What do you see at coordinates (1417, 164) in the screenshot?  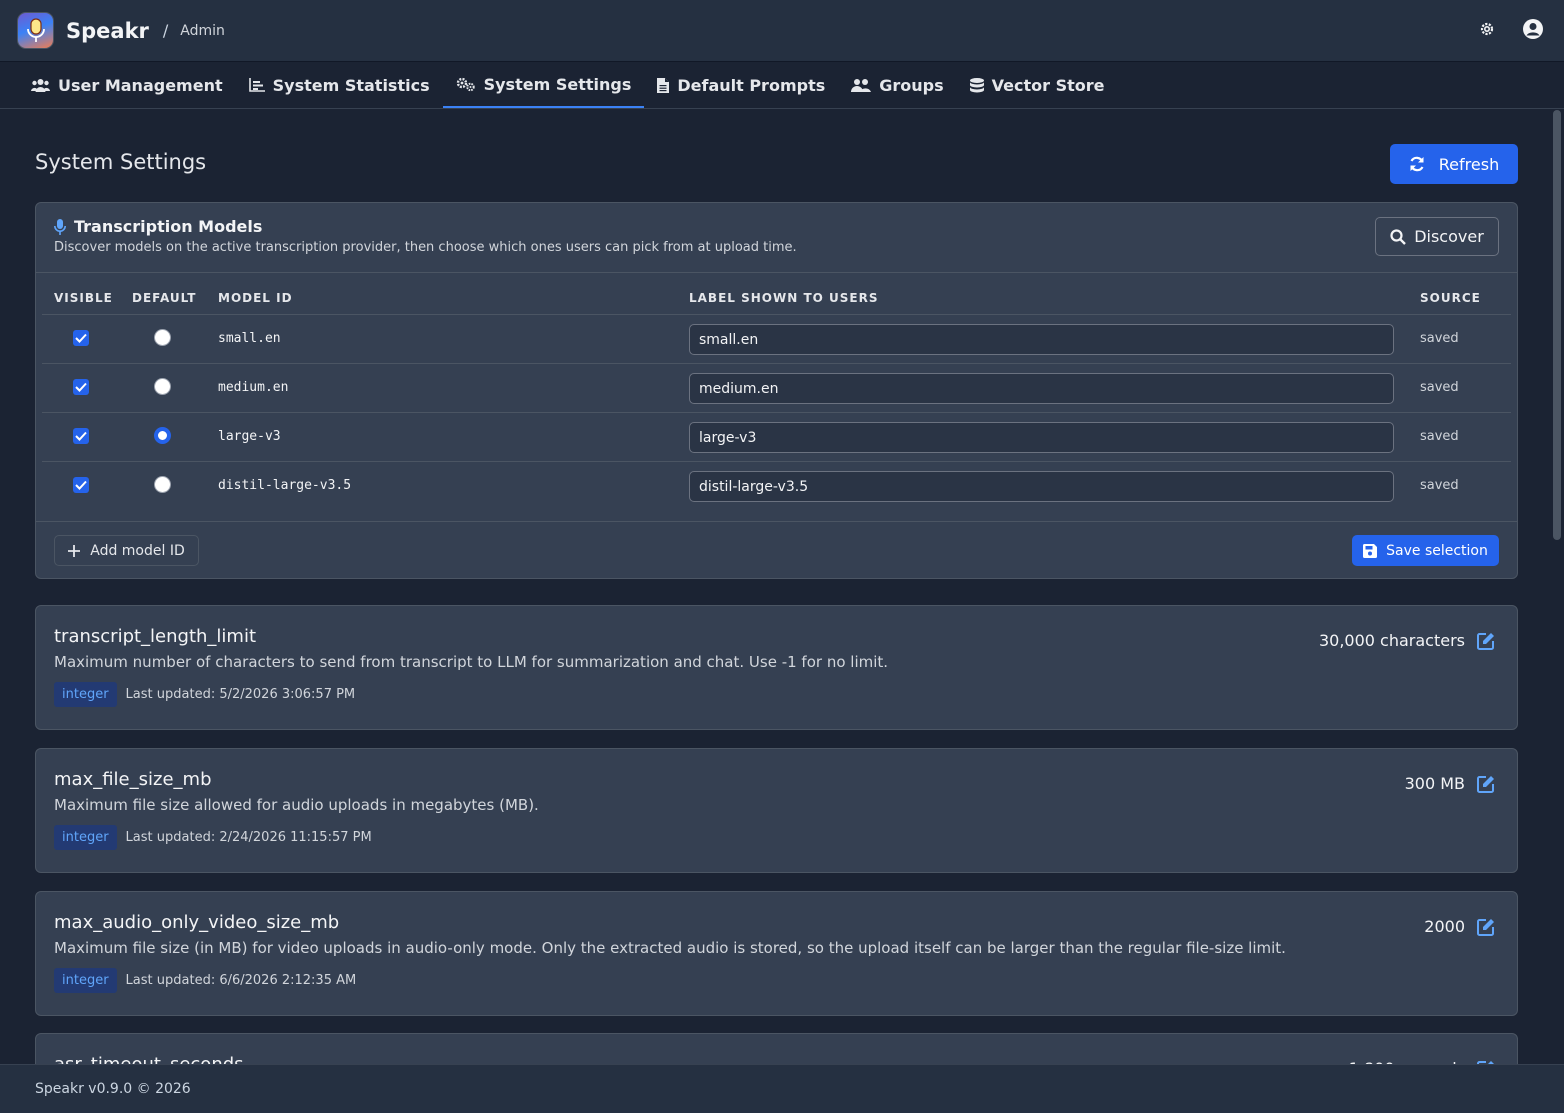 I see `refresh-icon` at bounding box center [1417, 164].